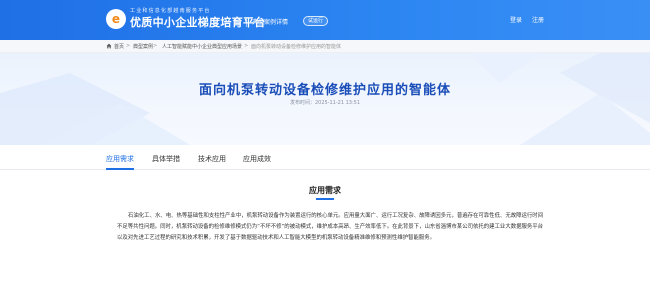 Image resolution: width=650 pixels, height=283 pixels. What do you see at coordinates (120, 159) in the screenshot?
I see `tab-requirements: 应用需求` at bounding box center [120, 159].